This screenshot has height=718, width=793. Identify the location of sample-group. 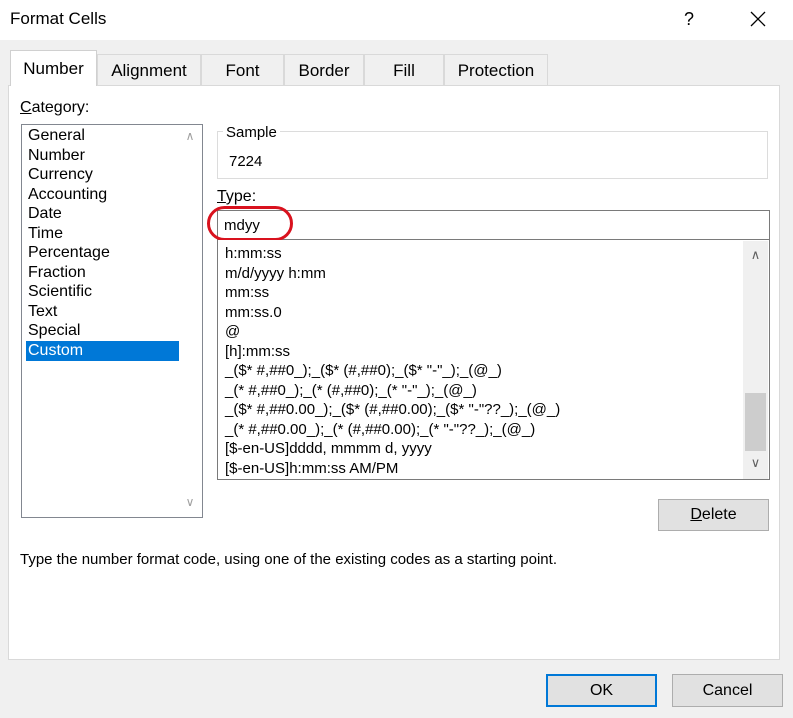
(492, 155).